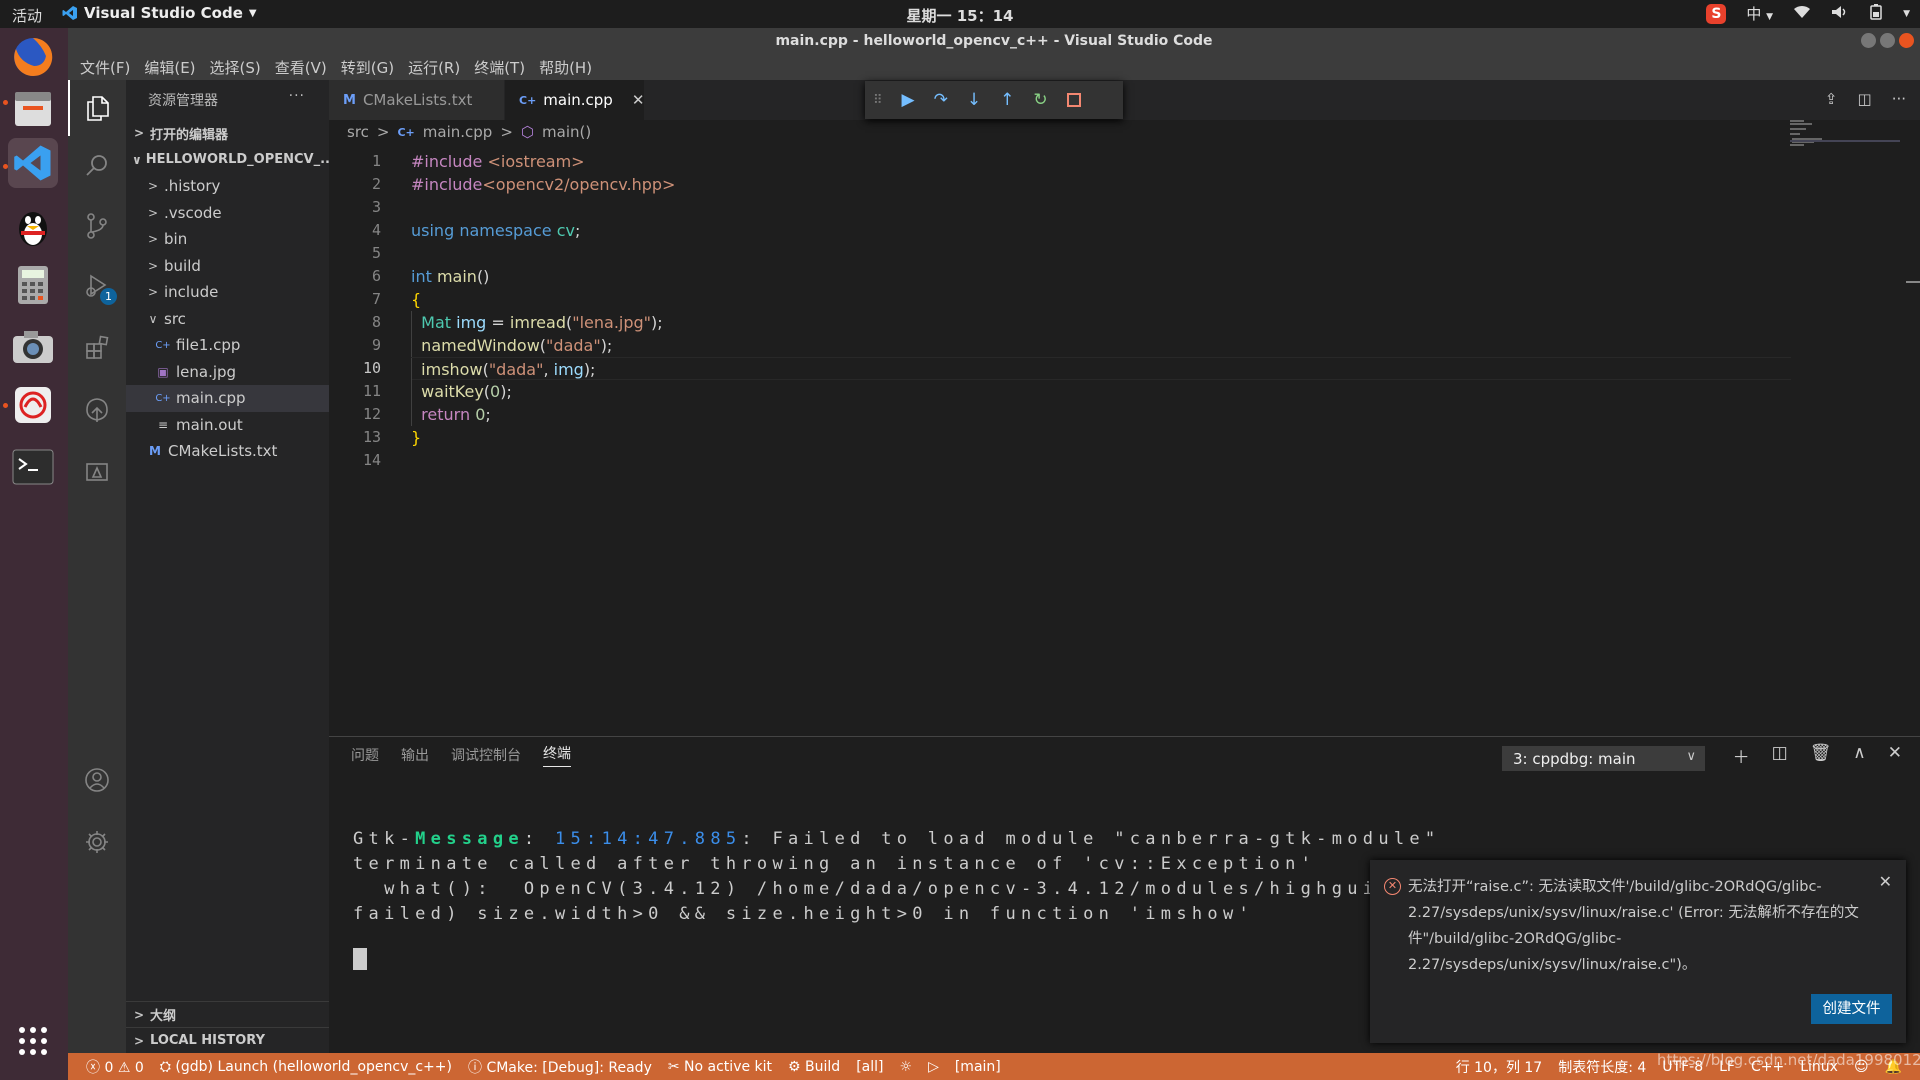 The width and height of the screenshot is (1920, 1080). Describe the element at coordinates (33, 1041) in the screenshot. I see `show-applications-icon` at that location.